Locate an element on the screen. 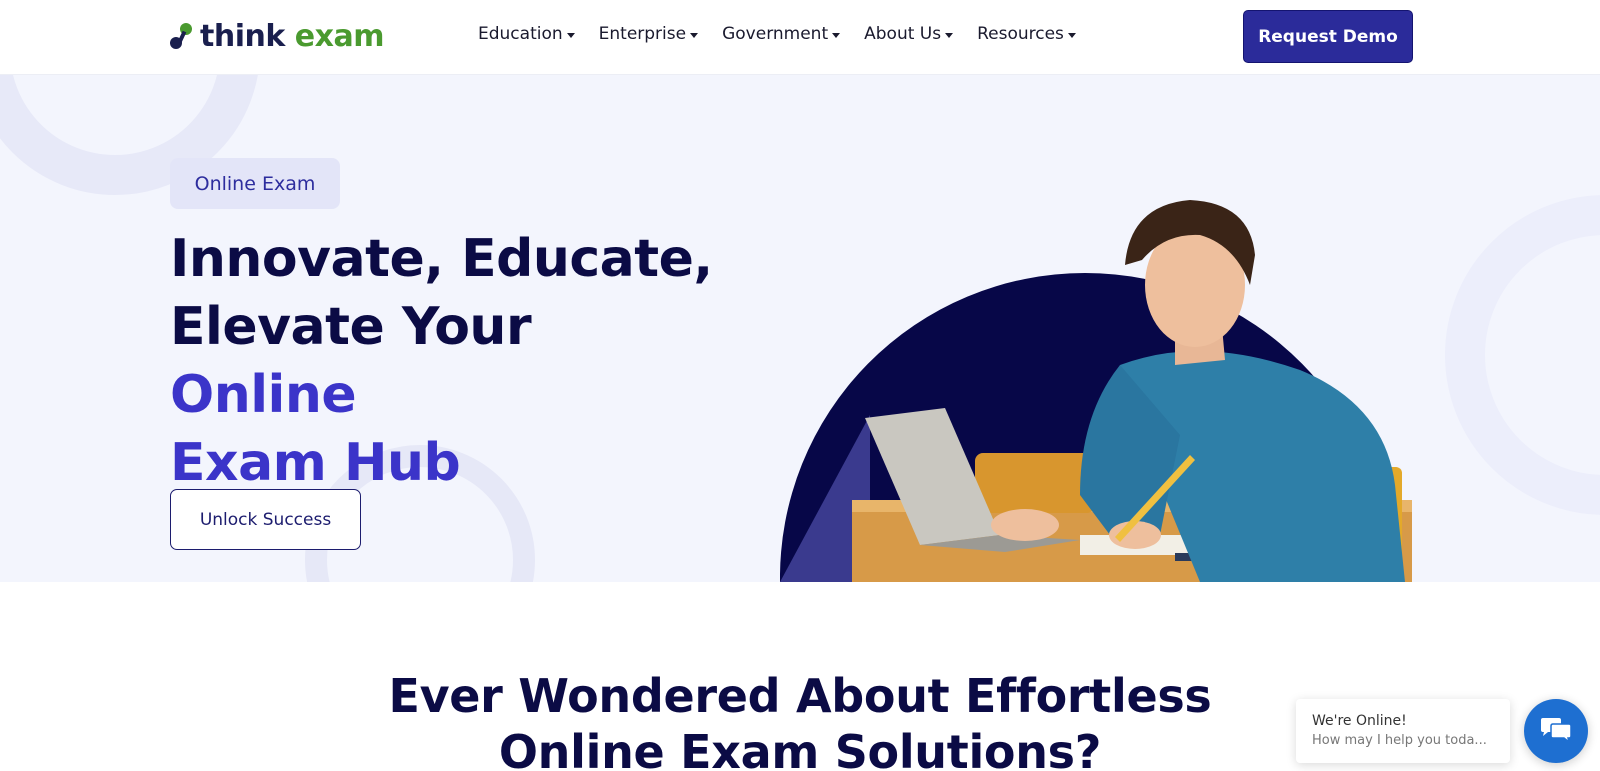 The image size is (1600, 771). nav-item-label: Government is located at coordinates (775, 34).